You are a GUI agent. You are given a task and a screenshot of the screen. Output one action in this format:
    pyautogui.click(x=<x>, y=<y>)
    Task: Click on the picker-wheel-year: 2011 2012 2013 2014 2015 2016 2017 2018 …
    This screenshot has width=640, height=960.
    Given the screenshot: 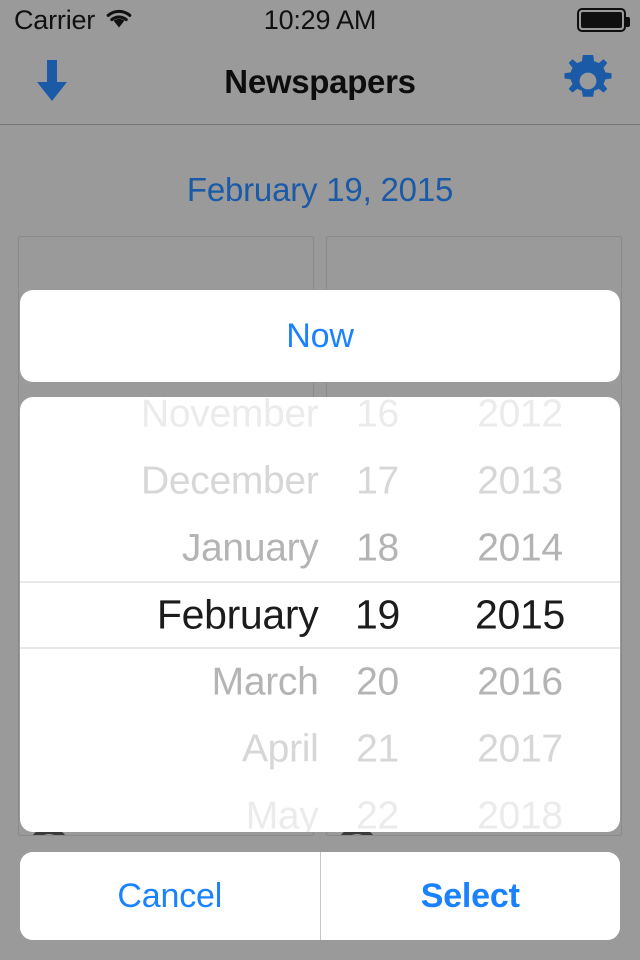 What is the action you would take?
    pyautogui.click(x=520, y=614)
    